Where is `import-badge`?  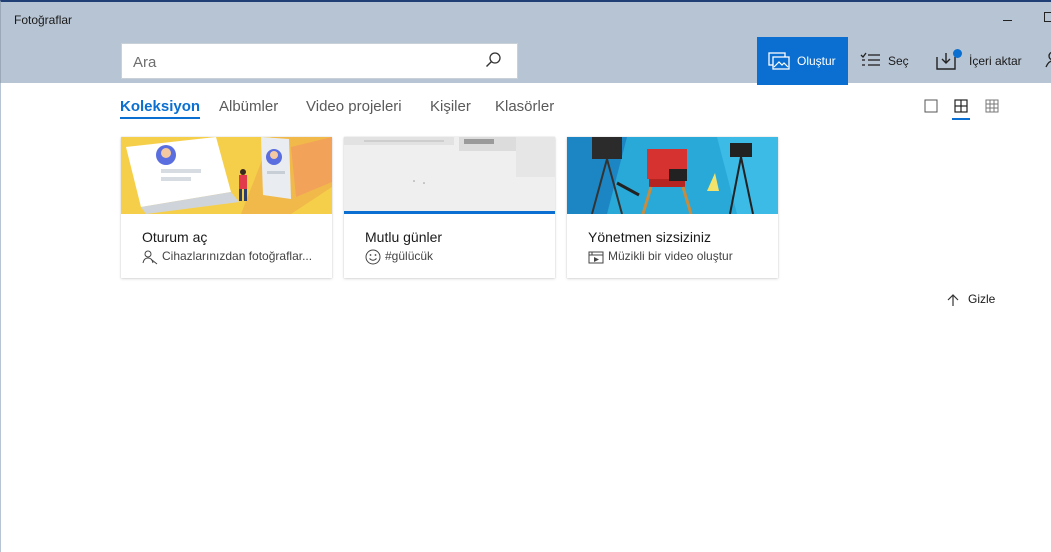 import-badge is located at coordinates (957, 53).